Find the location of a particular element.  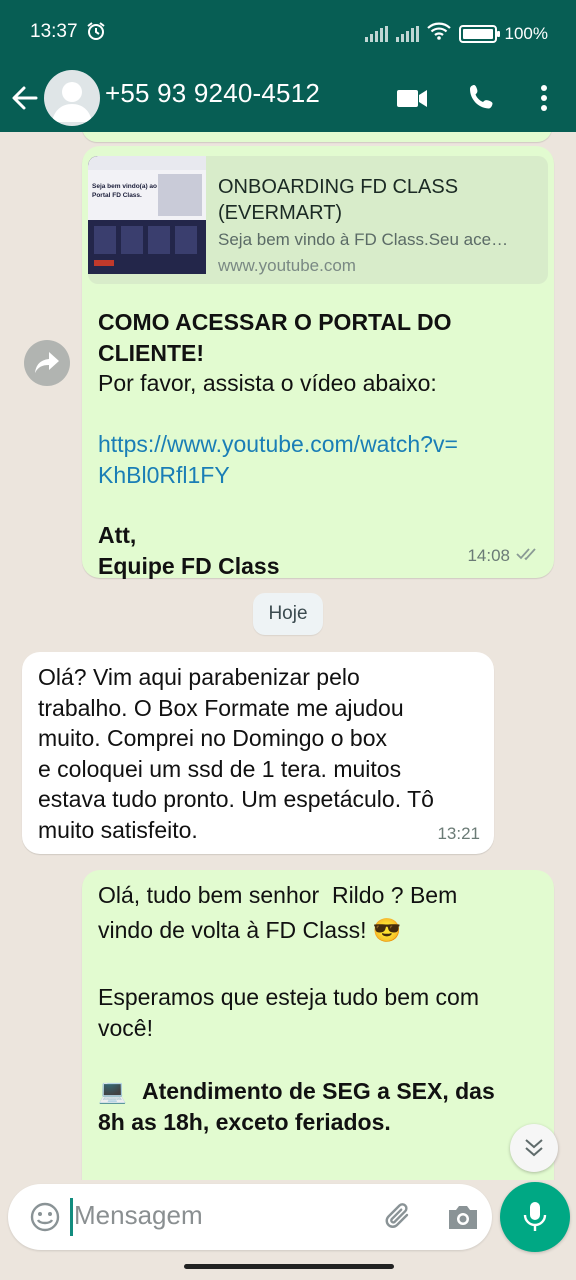

message-meta: 14:08 is located at coordinates (503, 556).